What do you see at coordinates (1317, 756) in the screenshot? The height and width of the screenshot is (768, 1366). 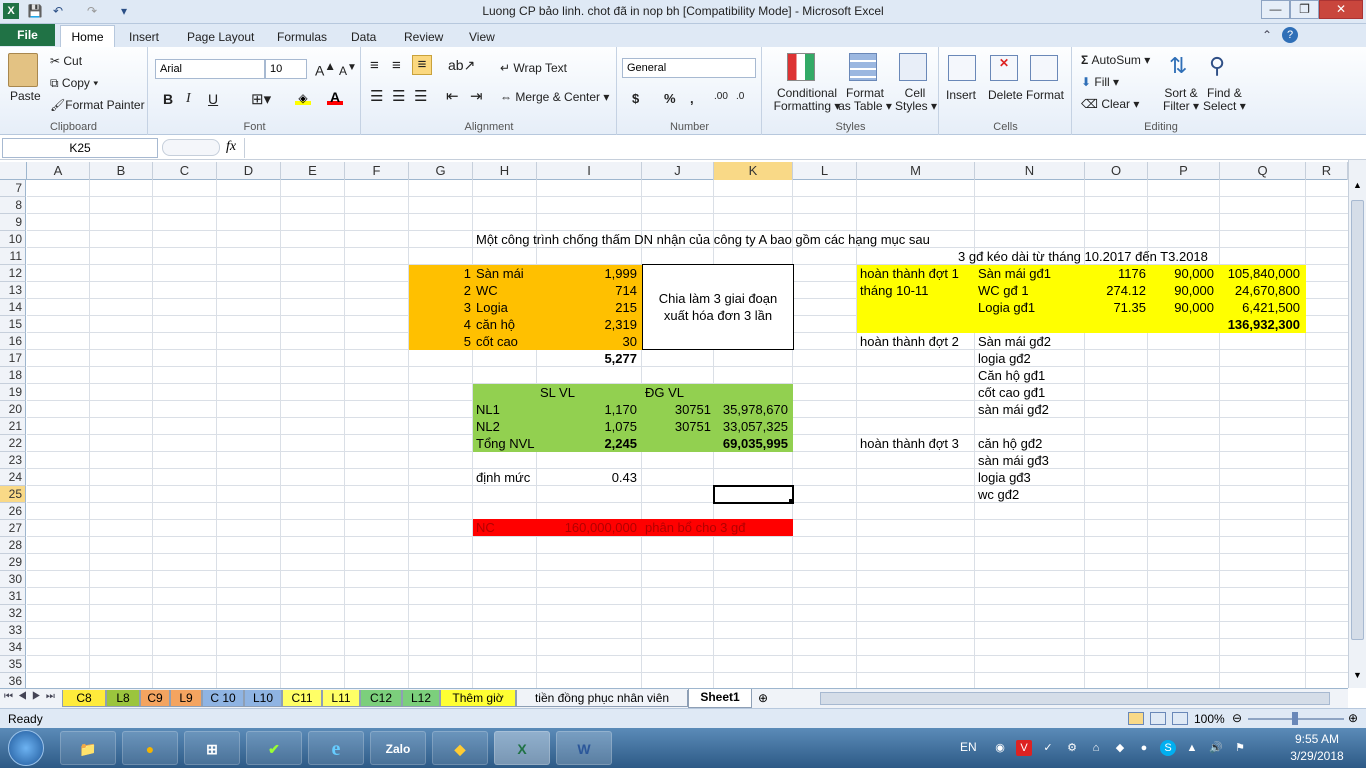 I see `clock-date: 3/29/2018` at bounding box center [1317, 756].